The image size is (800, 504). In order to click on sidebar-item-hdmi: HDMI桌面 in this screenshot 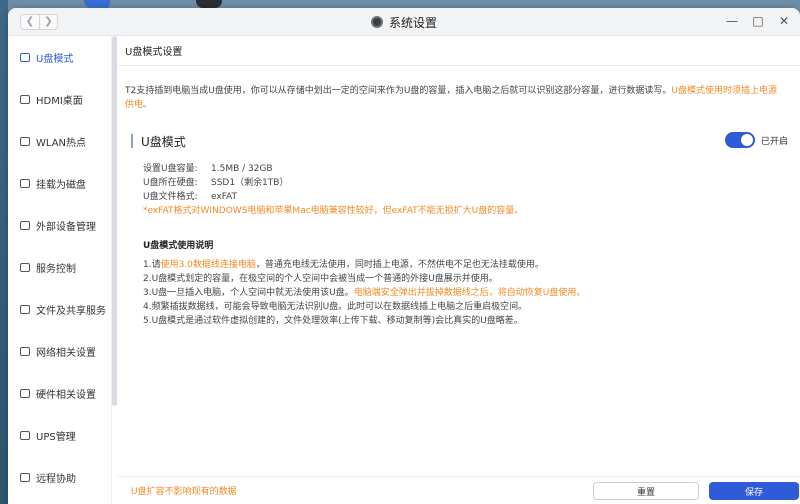, I will do `click(59, 99)`.